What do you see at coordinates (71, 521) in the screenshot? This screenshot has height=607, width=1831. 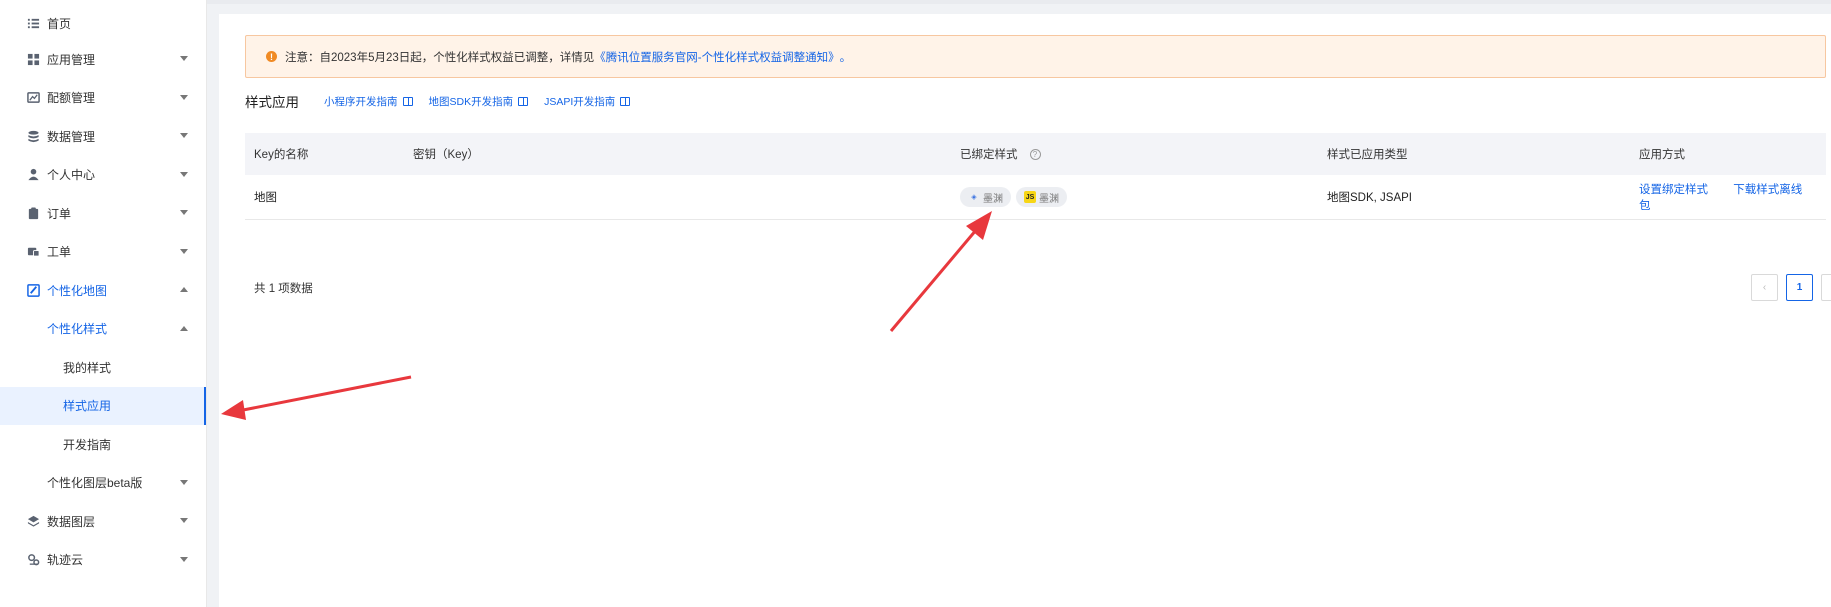 I see `sidebar-item-label: 数据图层` at bounding box center [71, 521].